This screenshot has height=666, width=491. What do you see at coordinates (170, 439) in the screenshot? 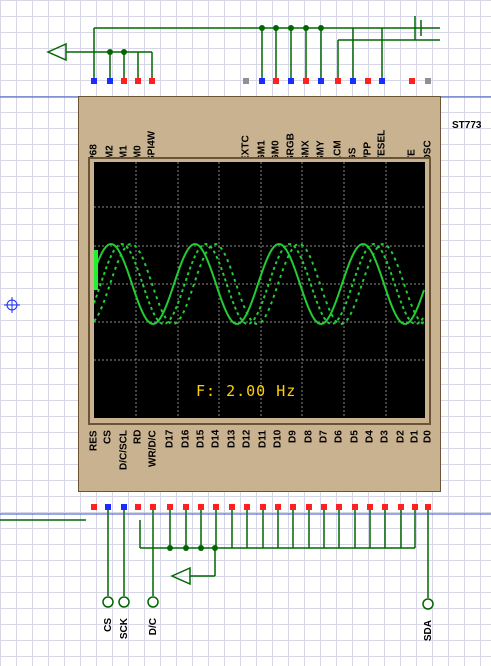
I see `bottom-pin-label: D17` at bounding box center [170, 439].